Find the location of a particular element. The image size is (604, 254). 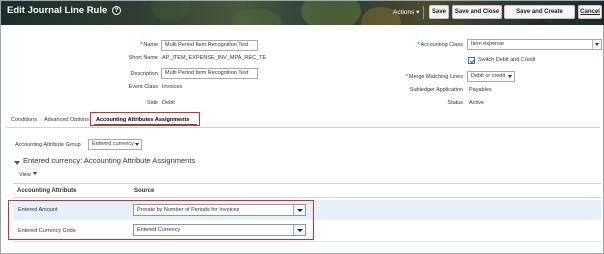

accounting-class-select: Item expense is located at coordinates (534, 44).